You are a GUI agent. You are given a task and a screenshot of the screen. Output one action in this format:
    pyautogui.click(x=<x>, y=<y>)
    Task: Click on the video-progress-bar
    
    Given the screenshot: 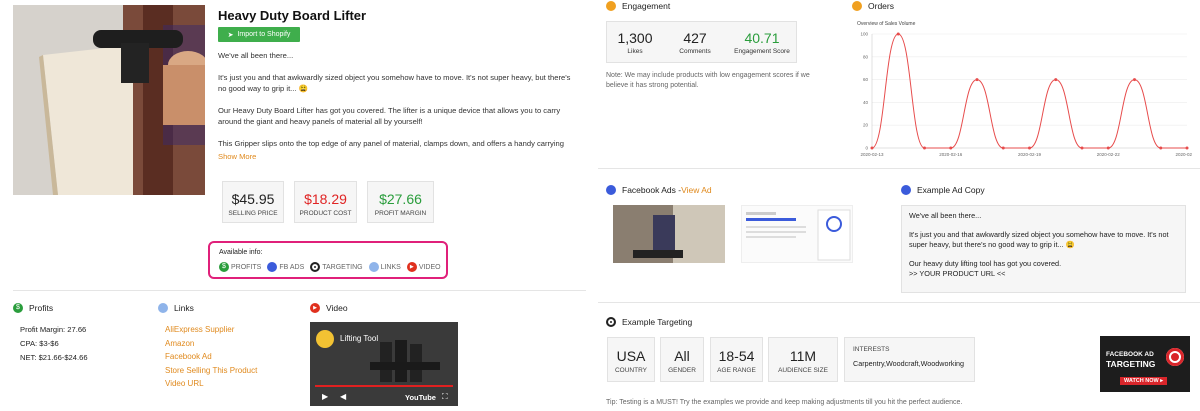 What is the action you would take?
    pyautogui.click(x=384, y=386)
    